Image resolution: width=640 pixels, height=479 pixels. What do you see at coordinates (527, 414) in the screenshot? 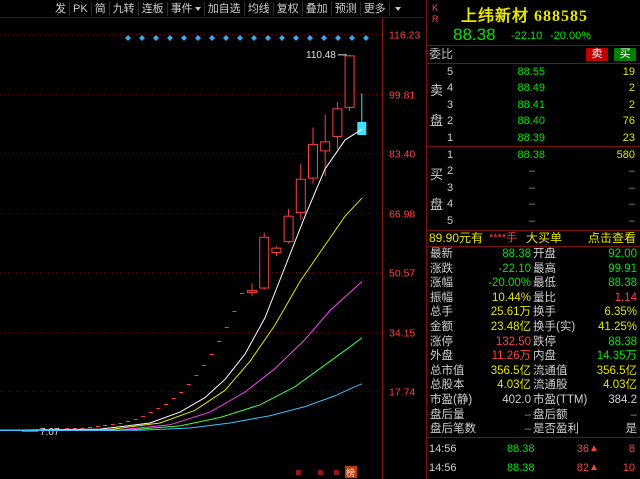
I see `stat-value: –` at bounding box center [527, 414].